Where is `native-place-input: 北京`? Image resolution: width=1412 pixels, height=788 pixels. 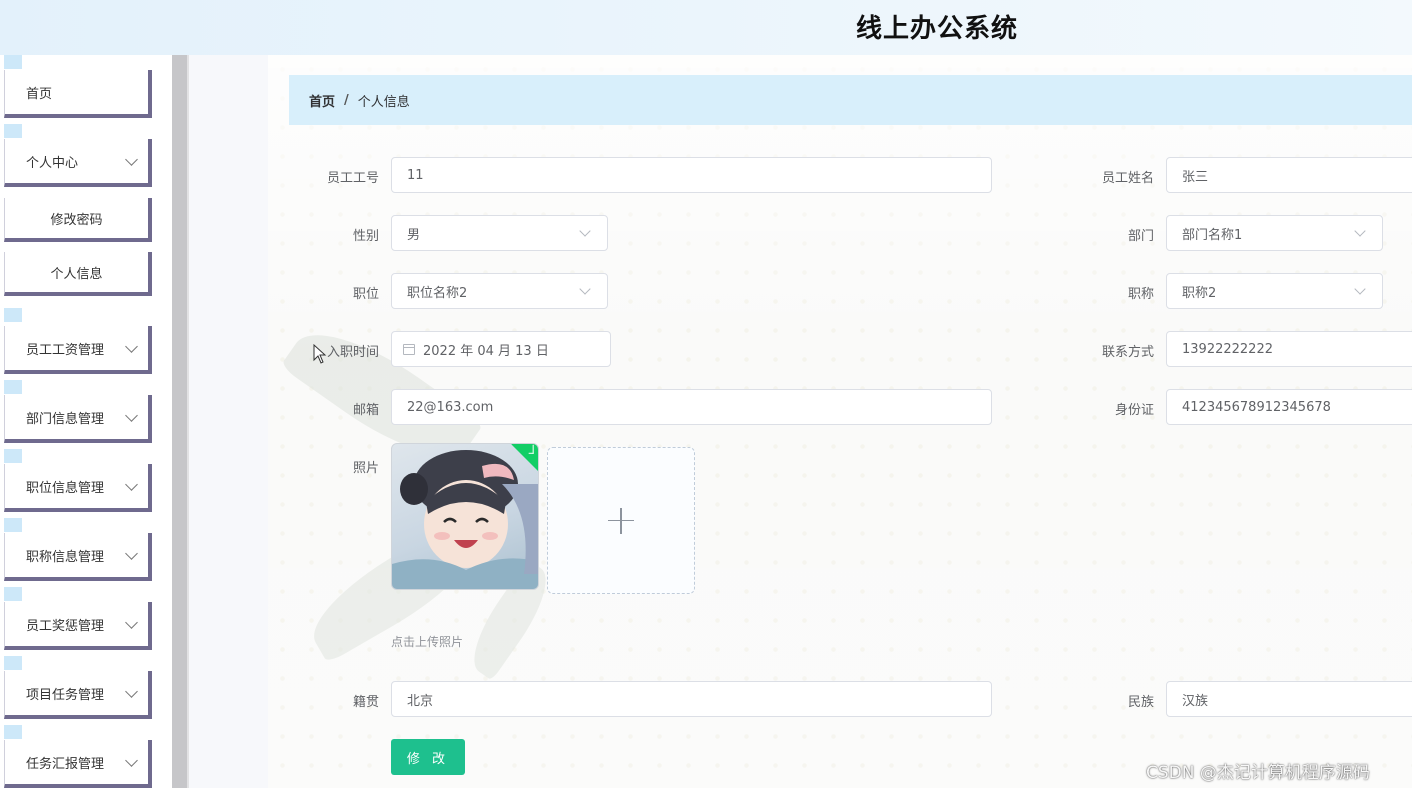
native-place-input: 北京 is located at coordinates (691, 699).